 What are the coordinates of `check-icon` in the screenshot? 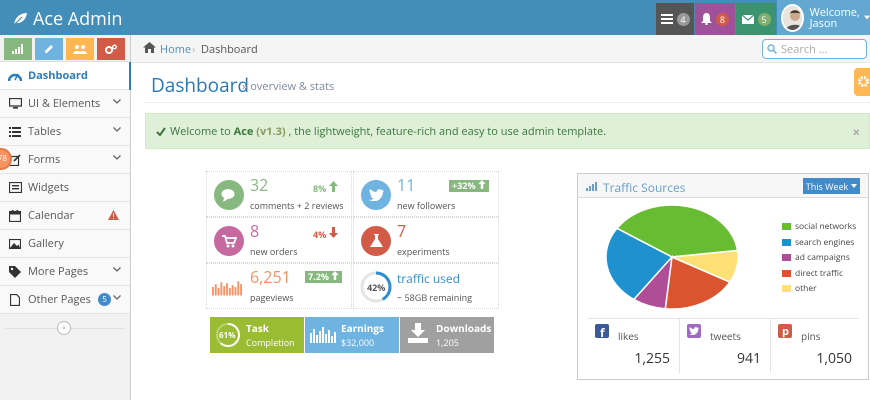 It's located at (161, 131).